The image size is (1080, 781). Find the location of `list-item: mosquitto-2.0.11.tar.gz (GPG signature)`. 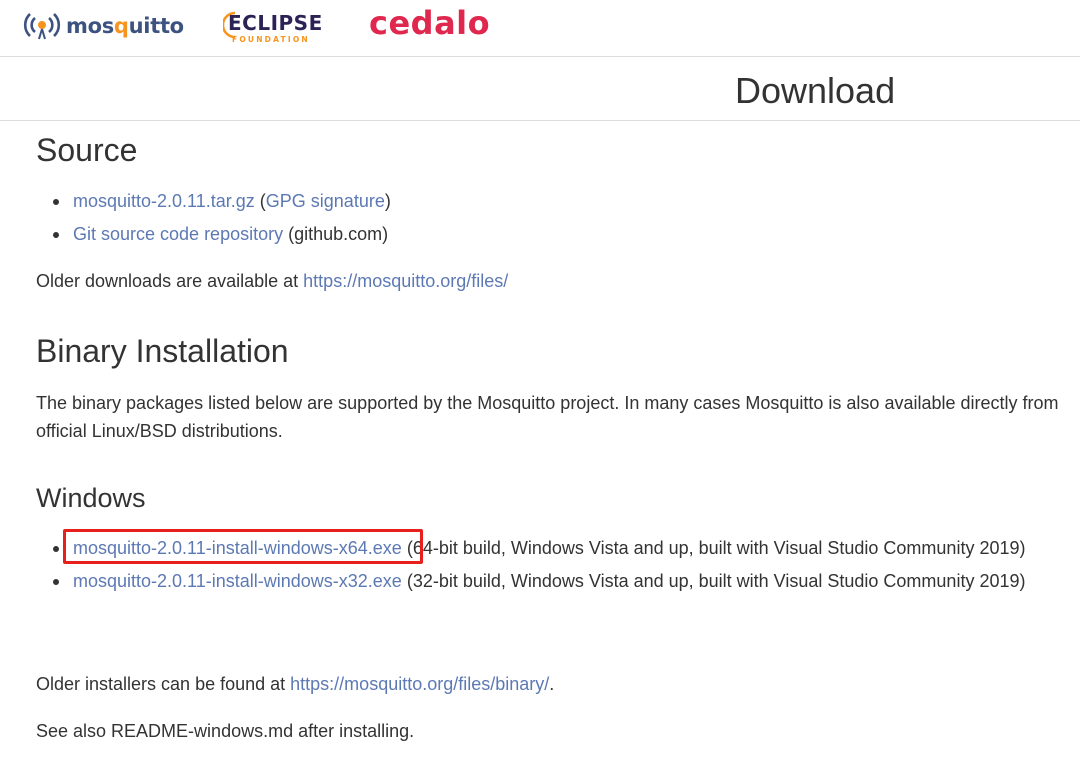

list-item: mosquitto-2.0.11.tar.gz (GPG signature) is located at coordinates (553, 201).